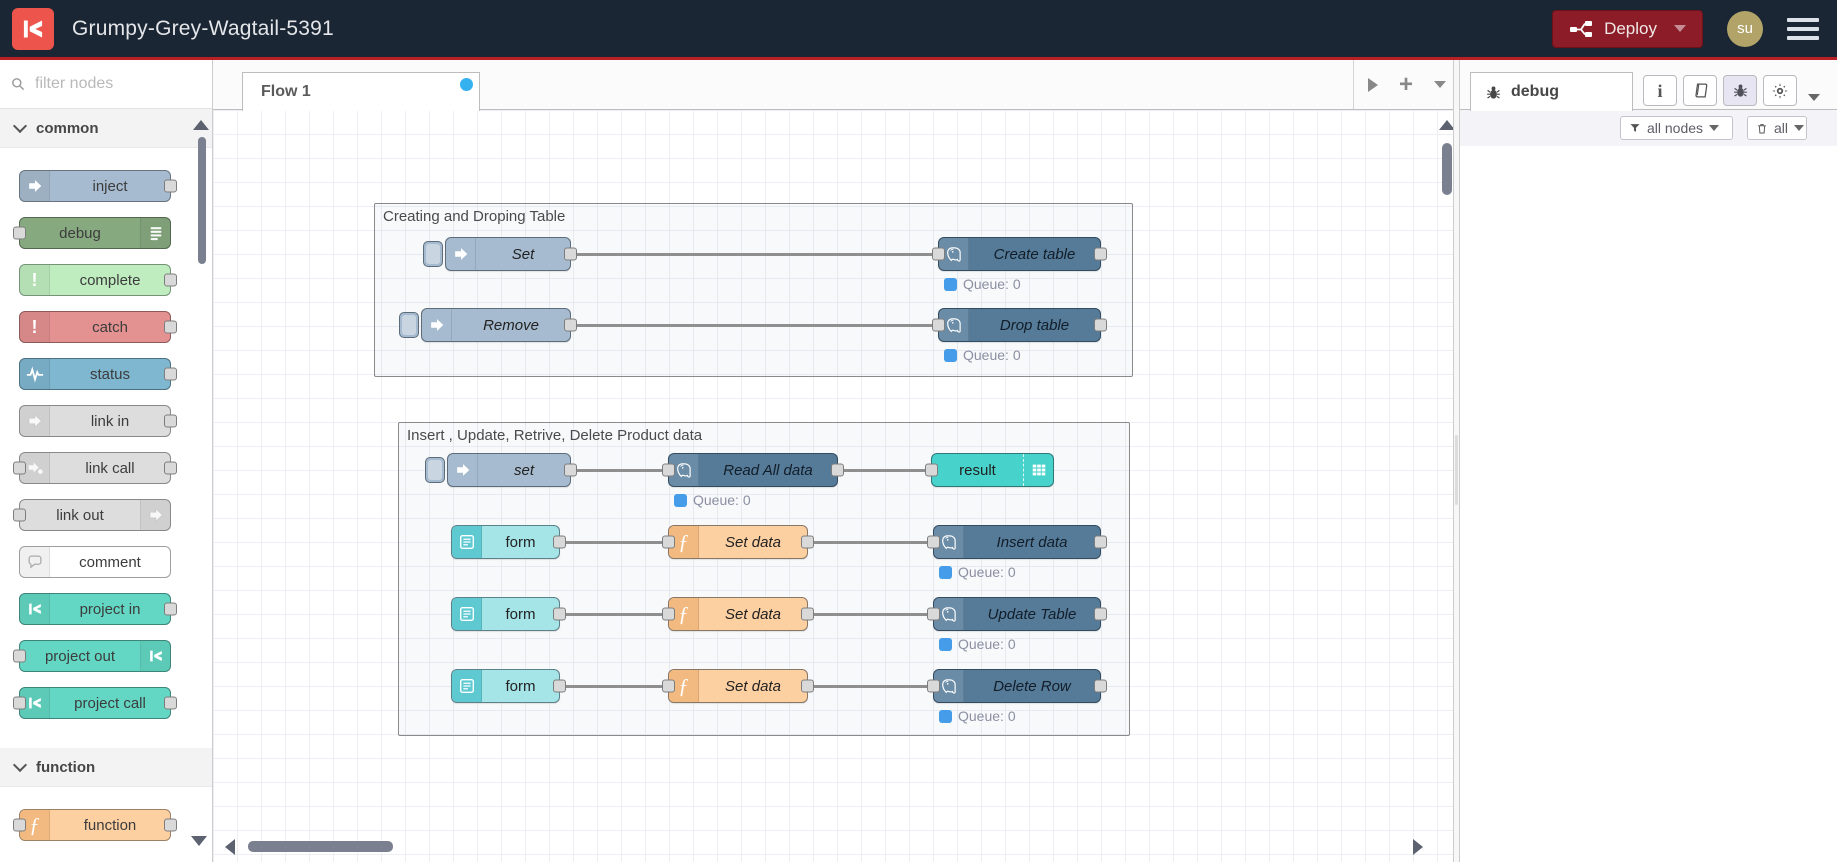 Image resolution: width=1837 pixels, height=862 pixels. Describe the element at coordinates (1017, 686) in the screenshot. I see `flow-node-Delete-Row: Delete Row` at that location.